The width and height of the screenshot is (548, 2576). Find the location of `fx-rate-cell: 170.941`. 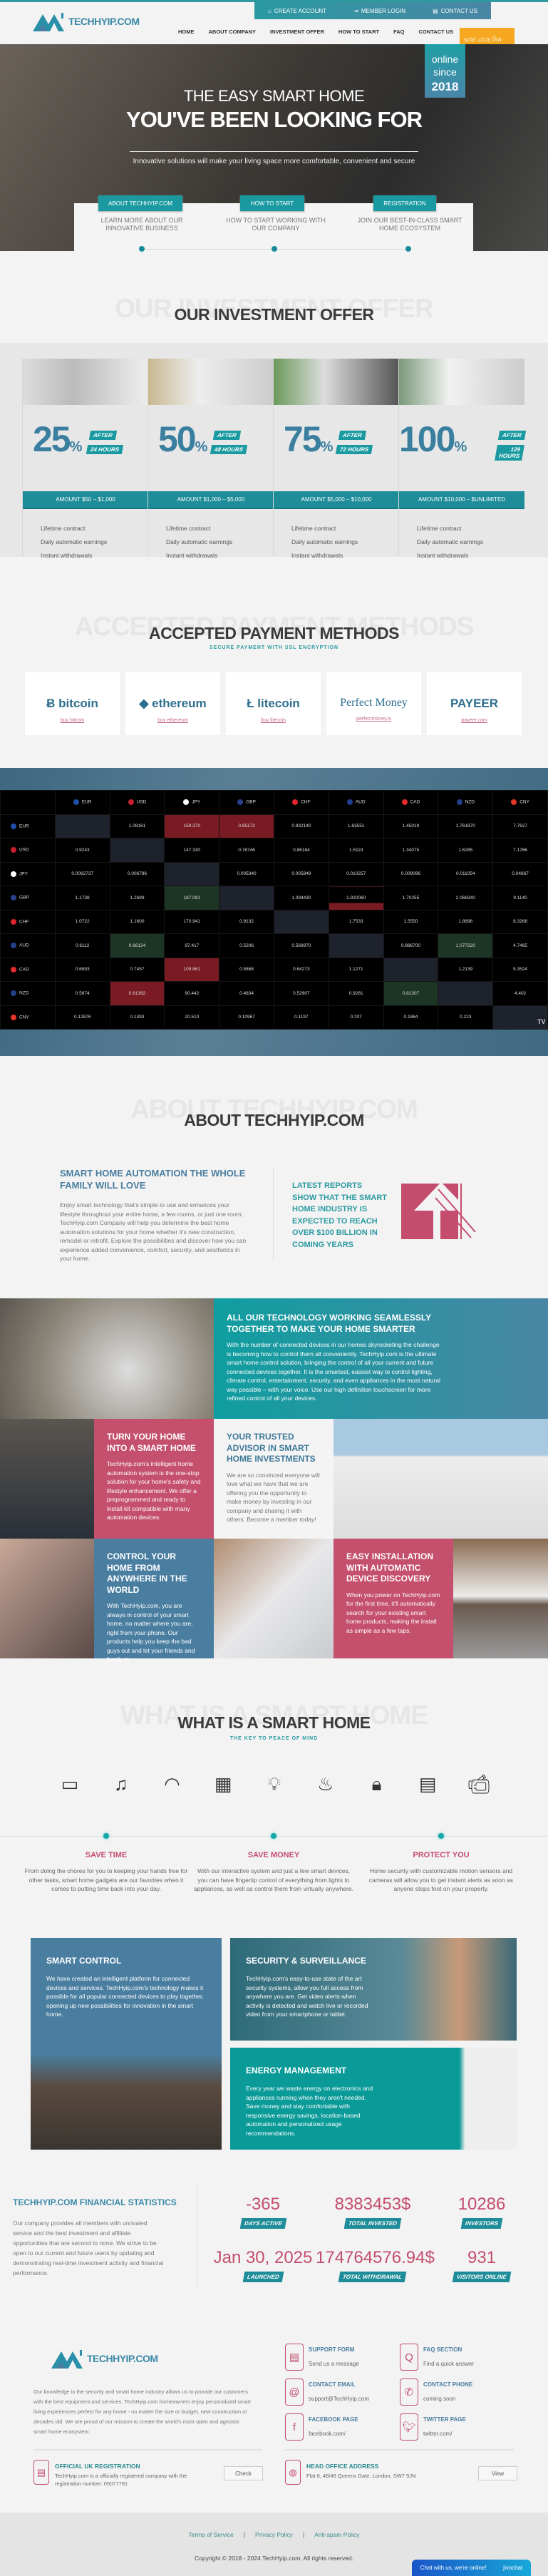

fx-rate-cell: 170.941 is located at coordinates (192, 921).